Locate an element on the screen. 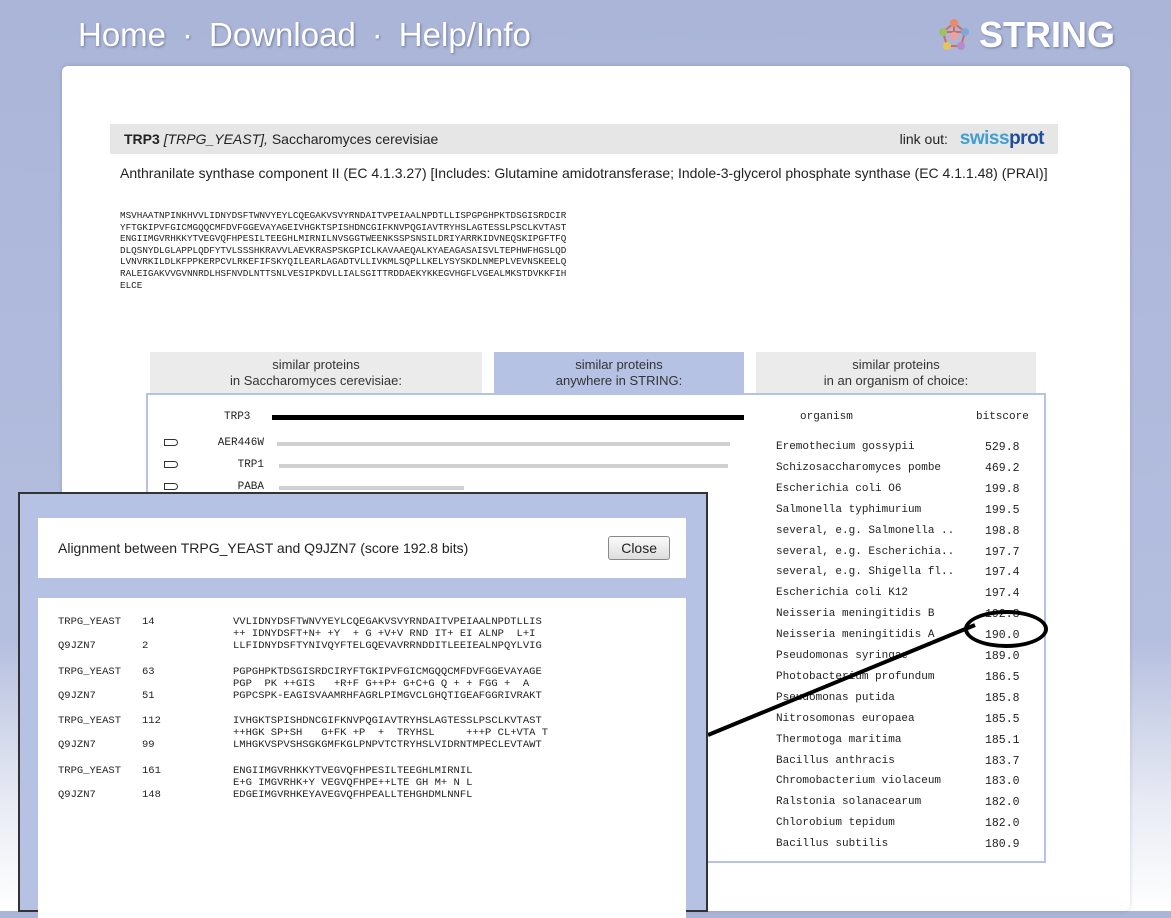 The height and width of the screenshot is (918, 1171). organism-name: Chromobacterium violaceum is located at coordinates (858, 781).